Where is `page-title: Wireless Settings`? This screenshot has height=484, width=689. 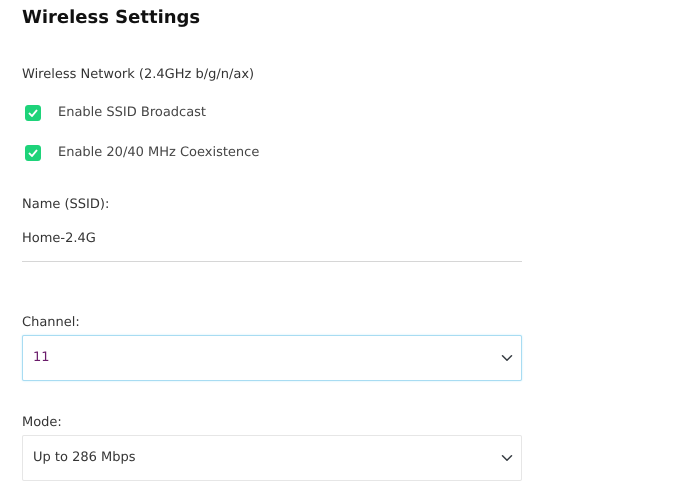
page-title: Wireless Settings is located at coordinates (112, 18).